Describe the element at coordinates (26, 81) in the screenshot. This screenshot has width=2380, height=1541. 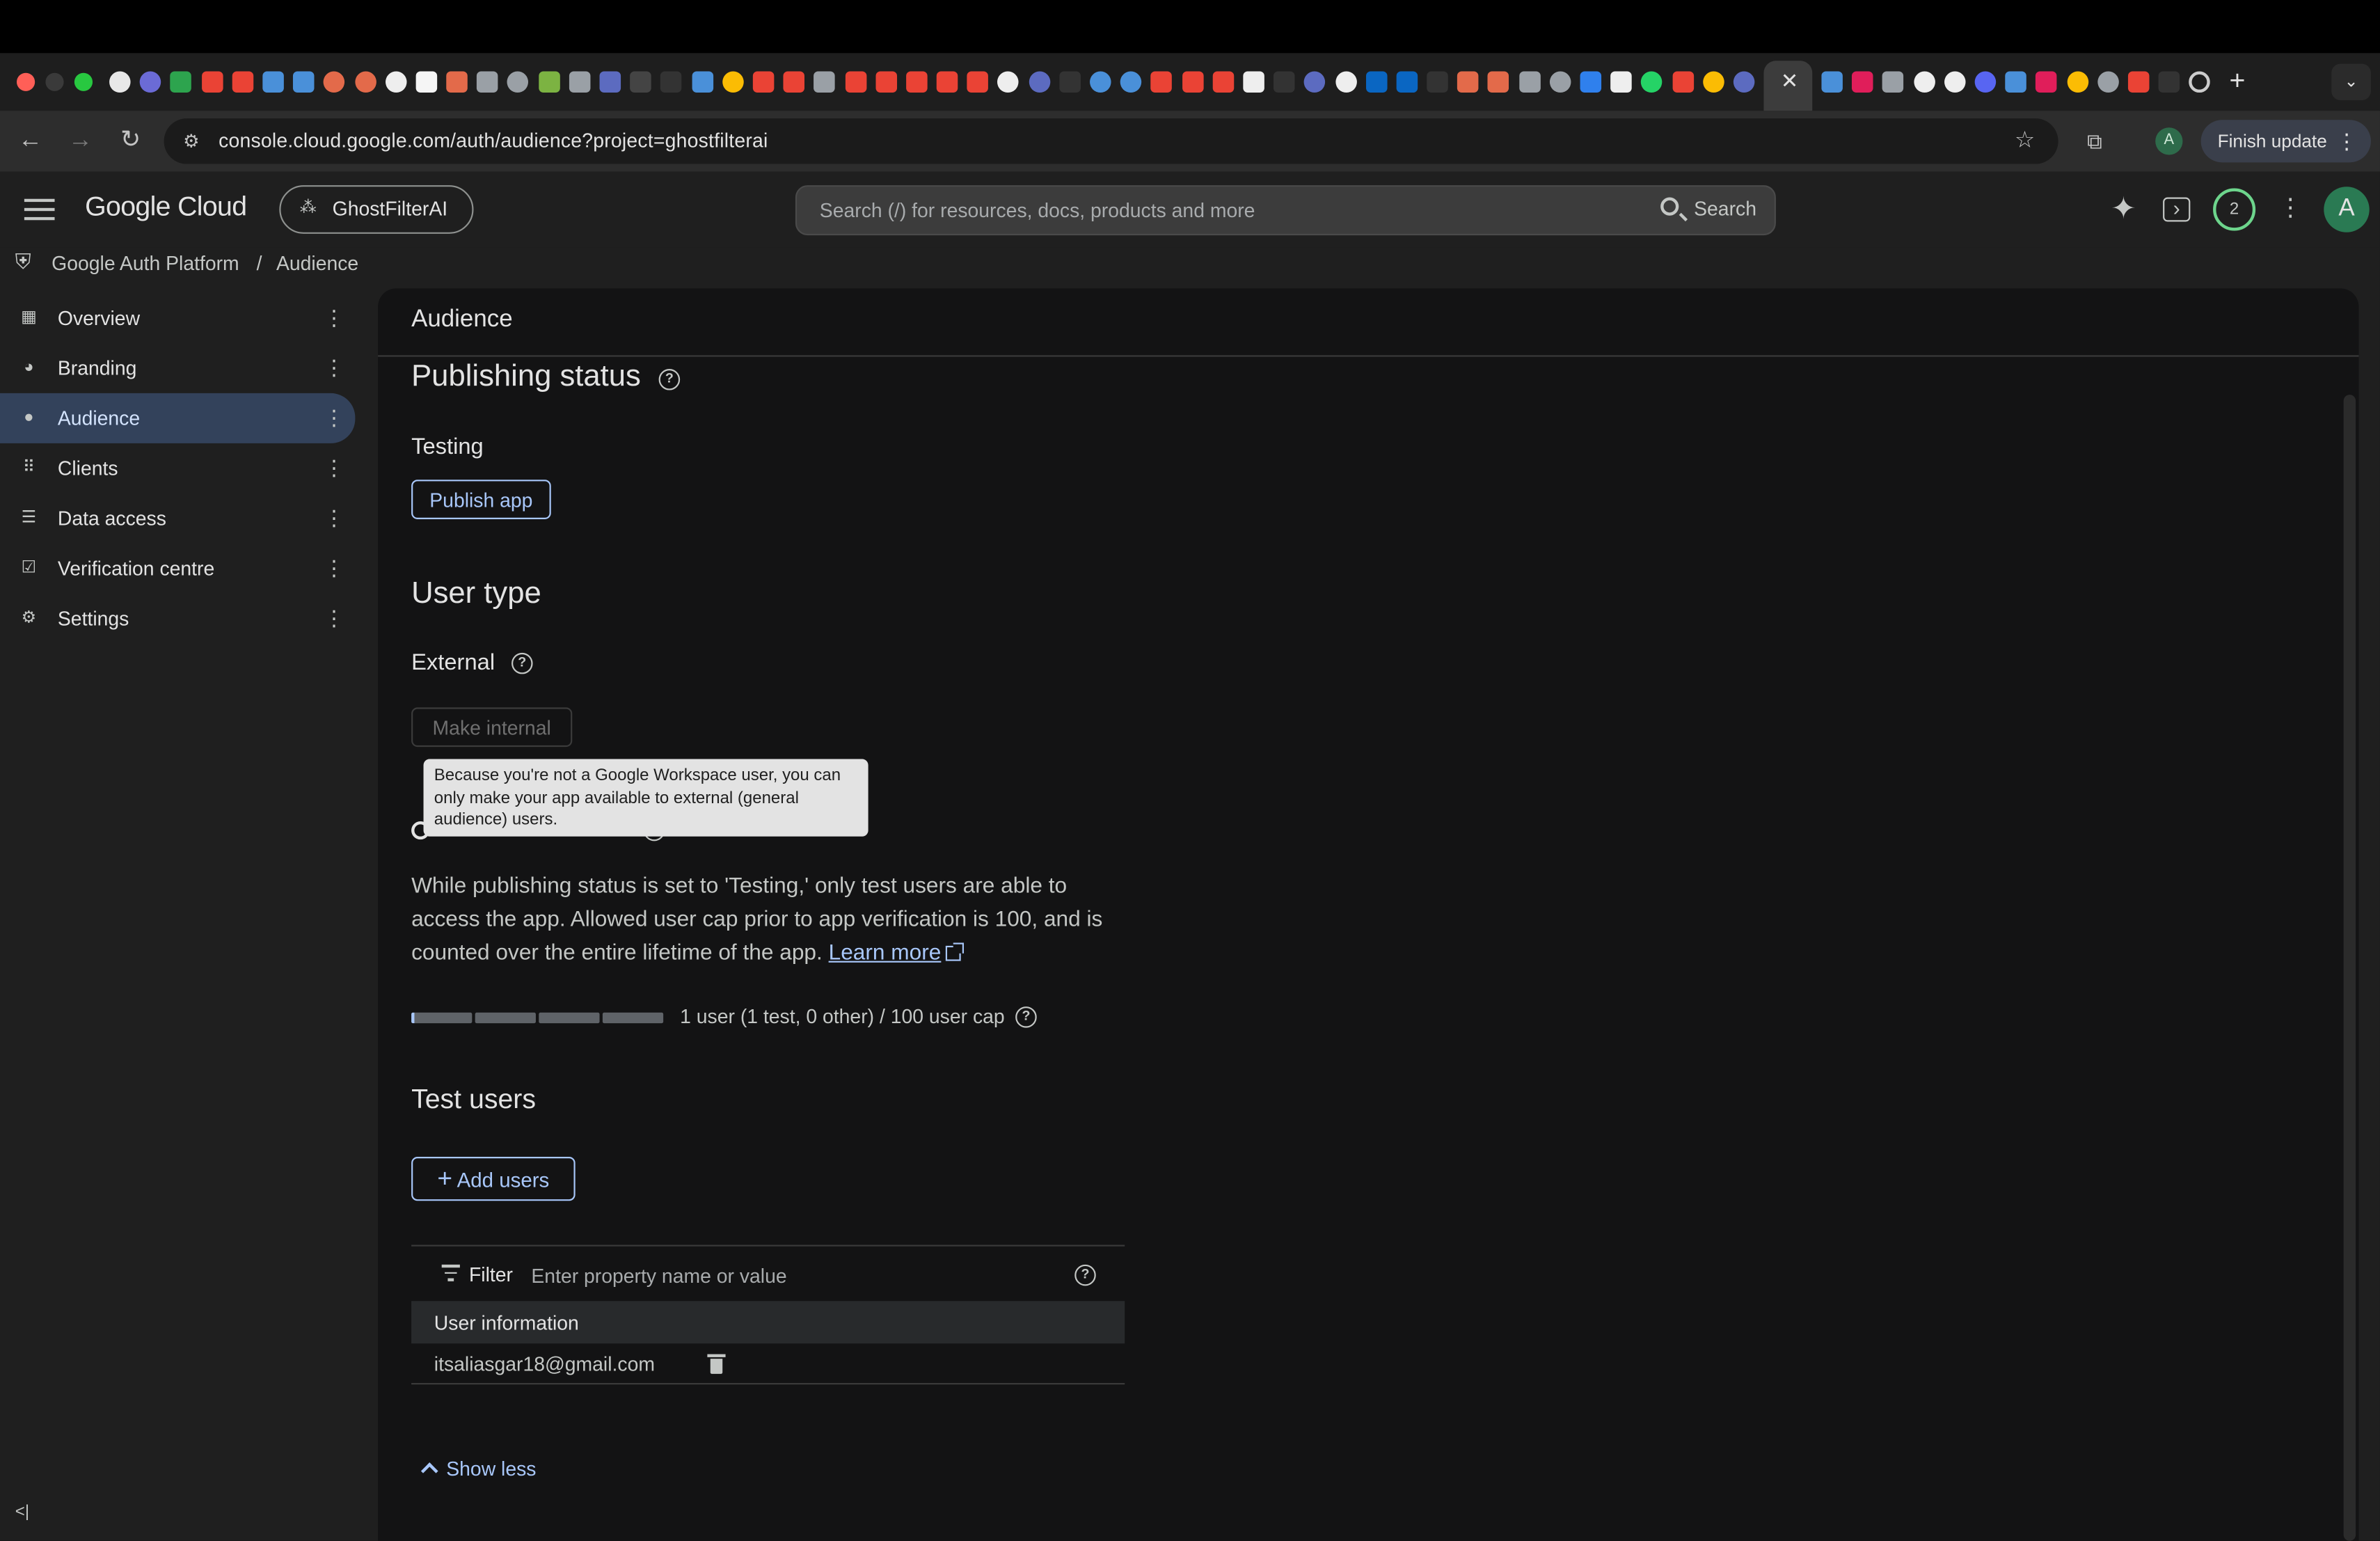
I see `window-close-button` at that location.